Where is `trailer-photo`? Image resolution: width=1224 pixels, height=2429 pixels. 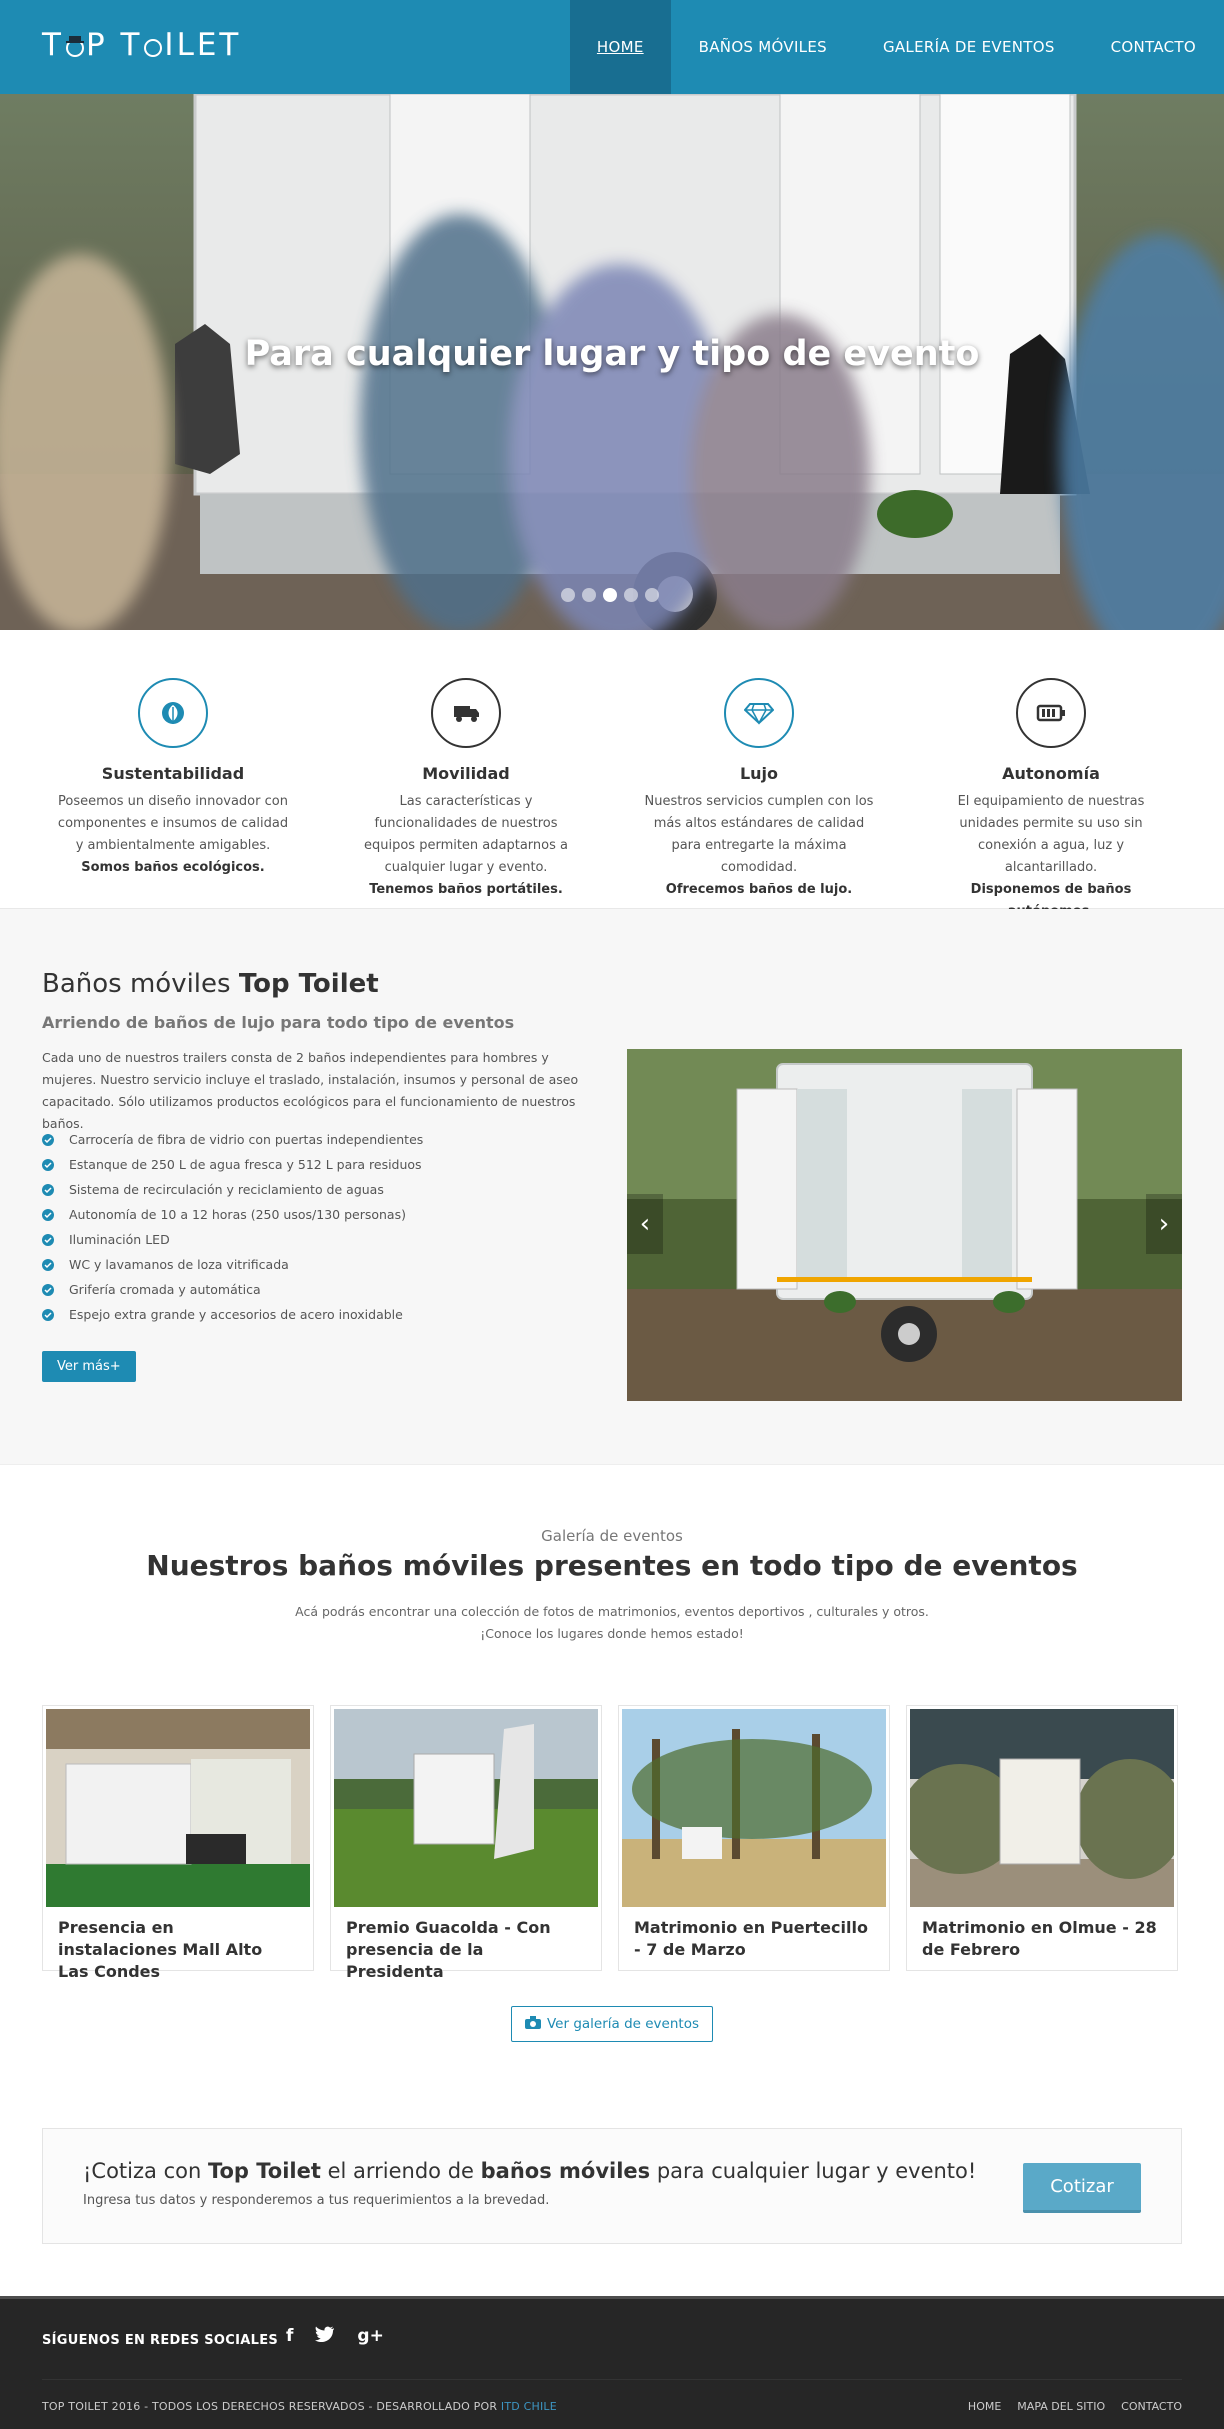 trailer-photo is located at coordinates (904, 1225).